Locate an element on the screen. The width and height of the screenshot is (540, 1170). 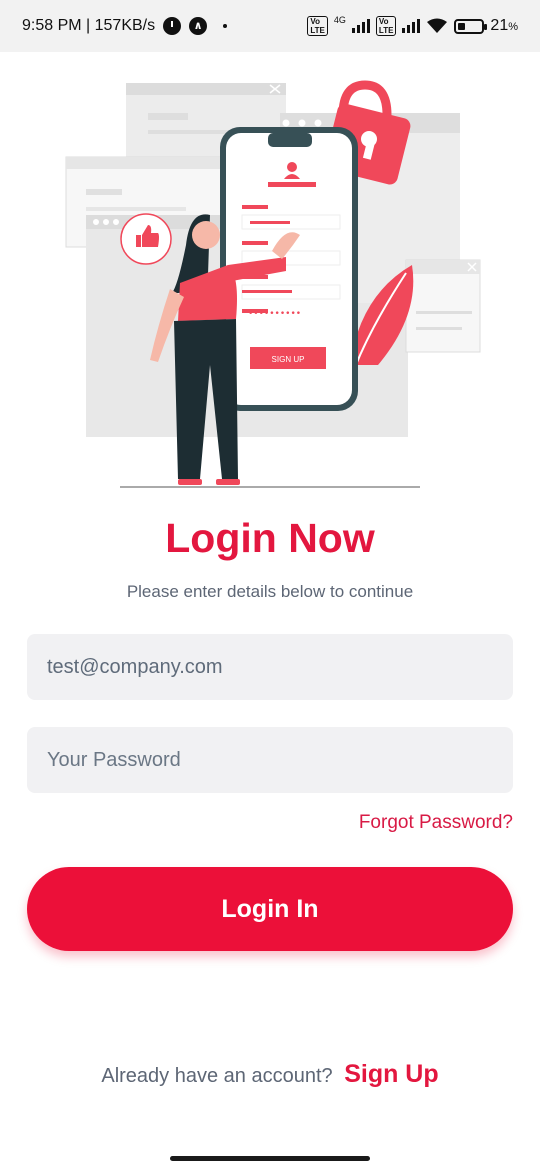
thumbs-up-icon is located at coordinates (146, 239).